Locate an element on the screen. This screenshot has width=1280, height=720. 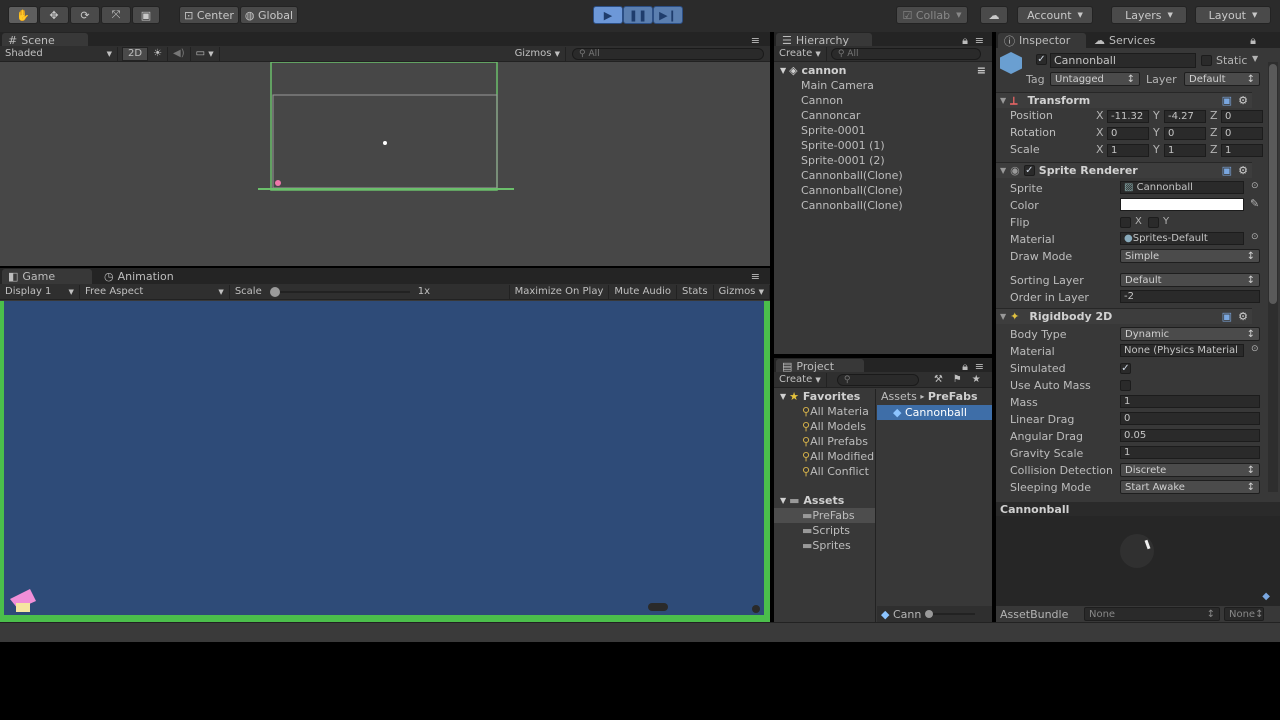
preview-header: Cannonball is located at coordinates (1138, 509).